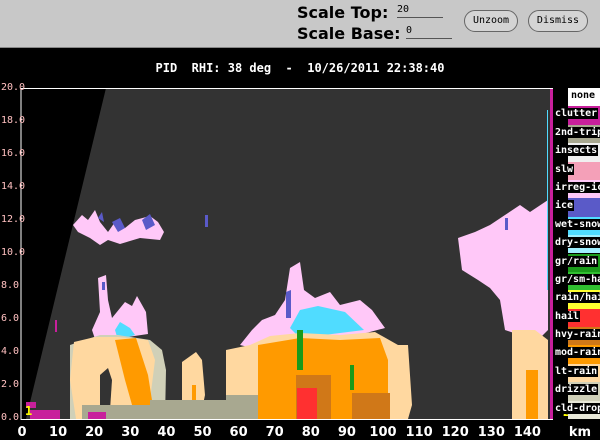 The image size is (600, 440). Describe the element at coordinates (13, 219) in the screenshot. I see `y-tick-label: 12.0` at that location.